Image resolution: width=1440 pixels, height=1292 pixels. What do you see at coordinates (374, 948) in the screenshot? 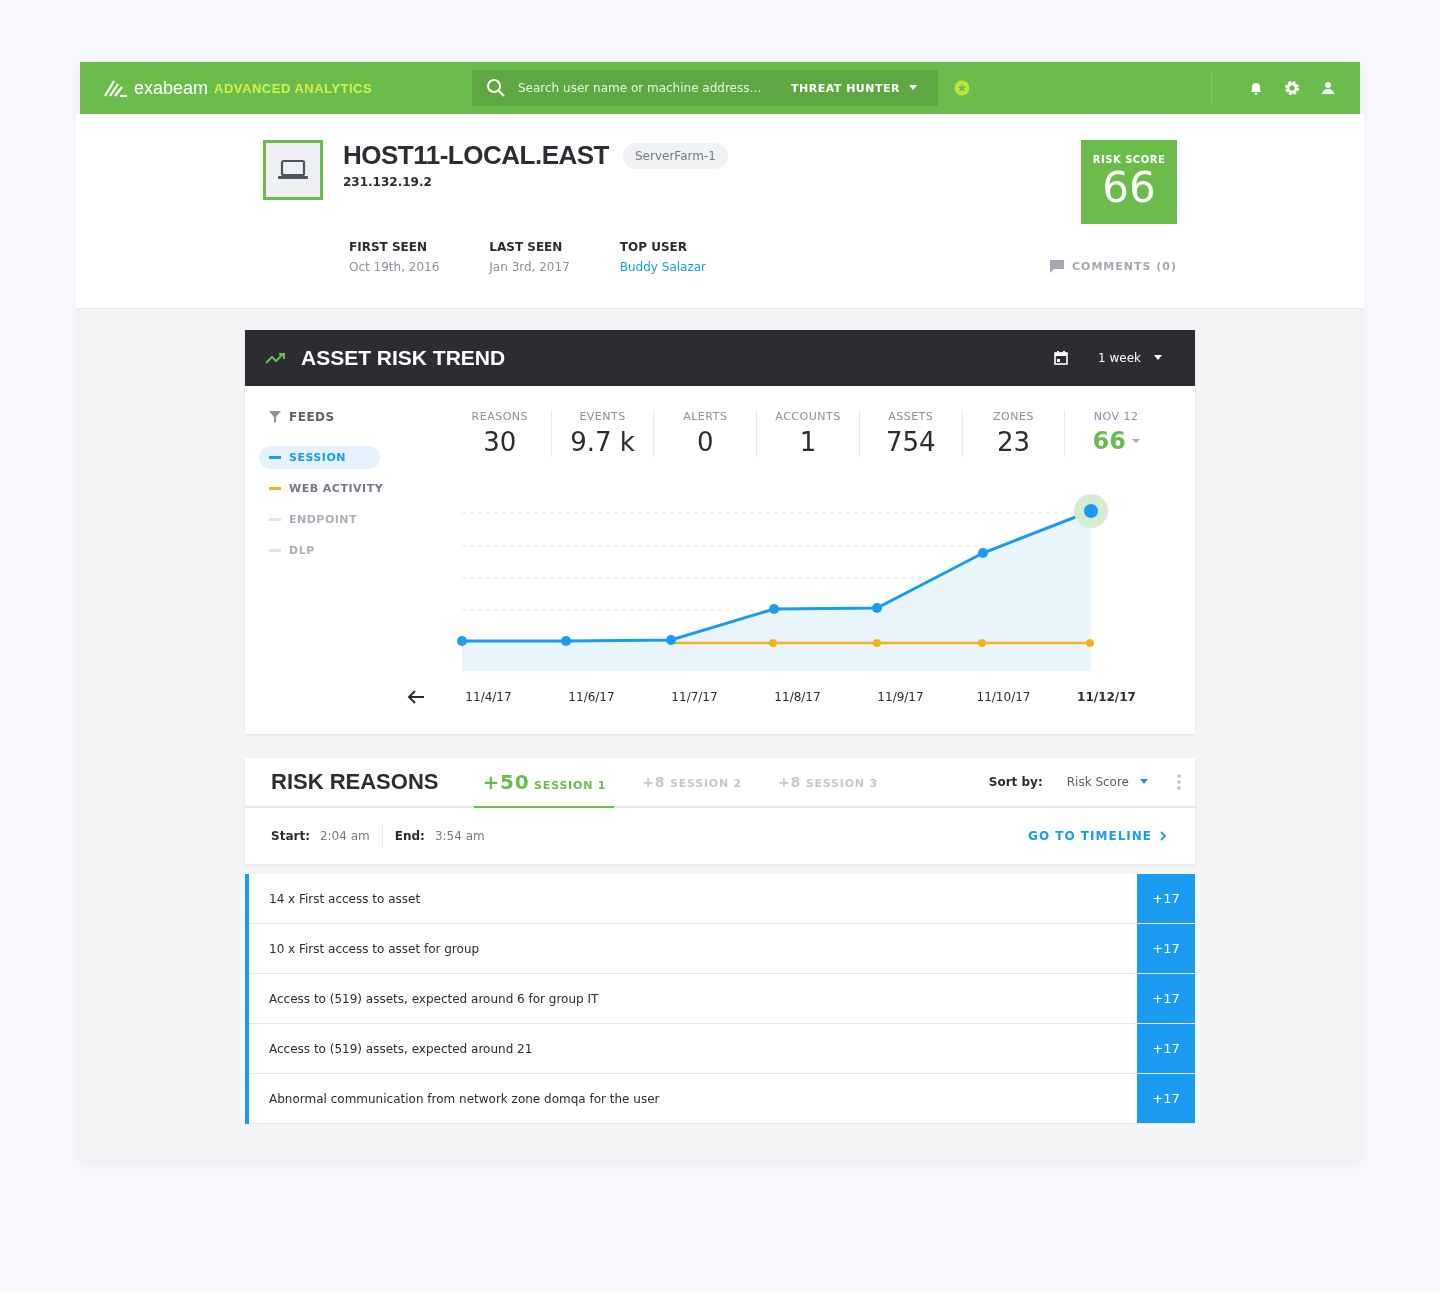
I see `reason-text: 10 x First access to asset for group` at bounding box center [374, 948].